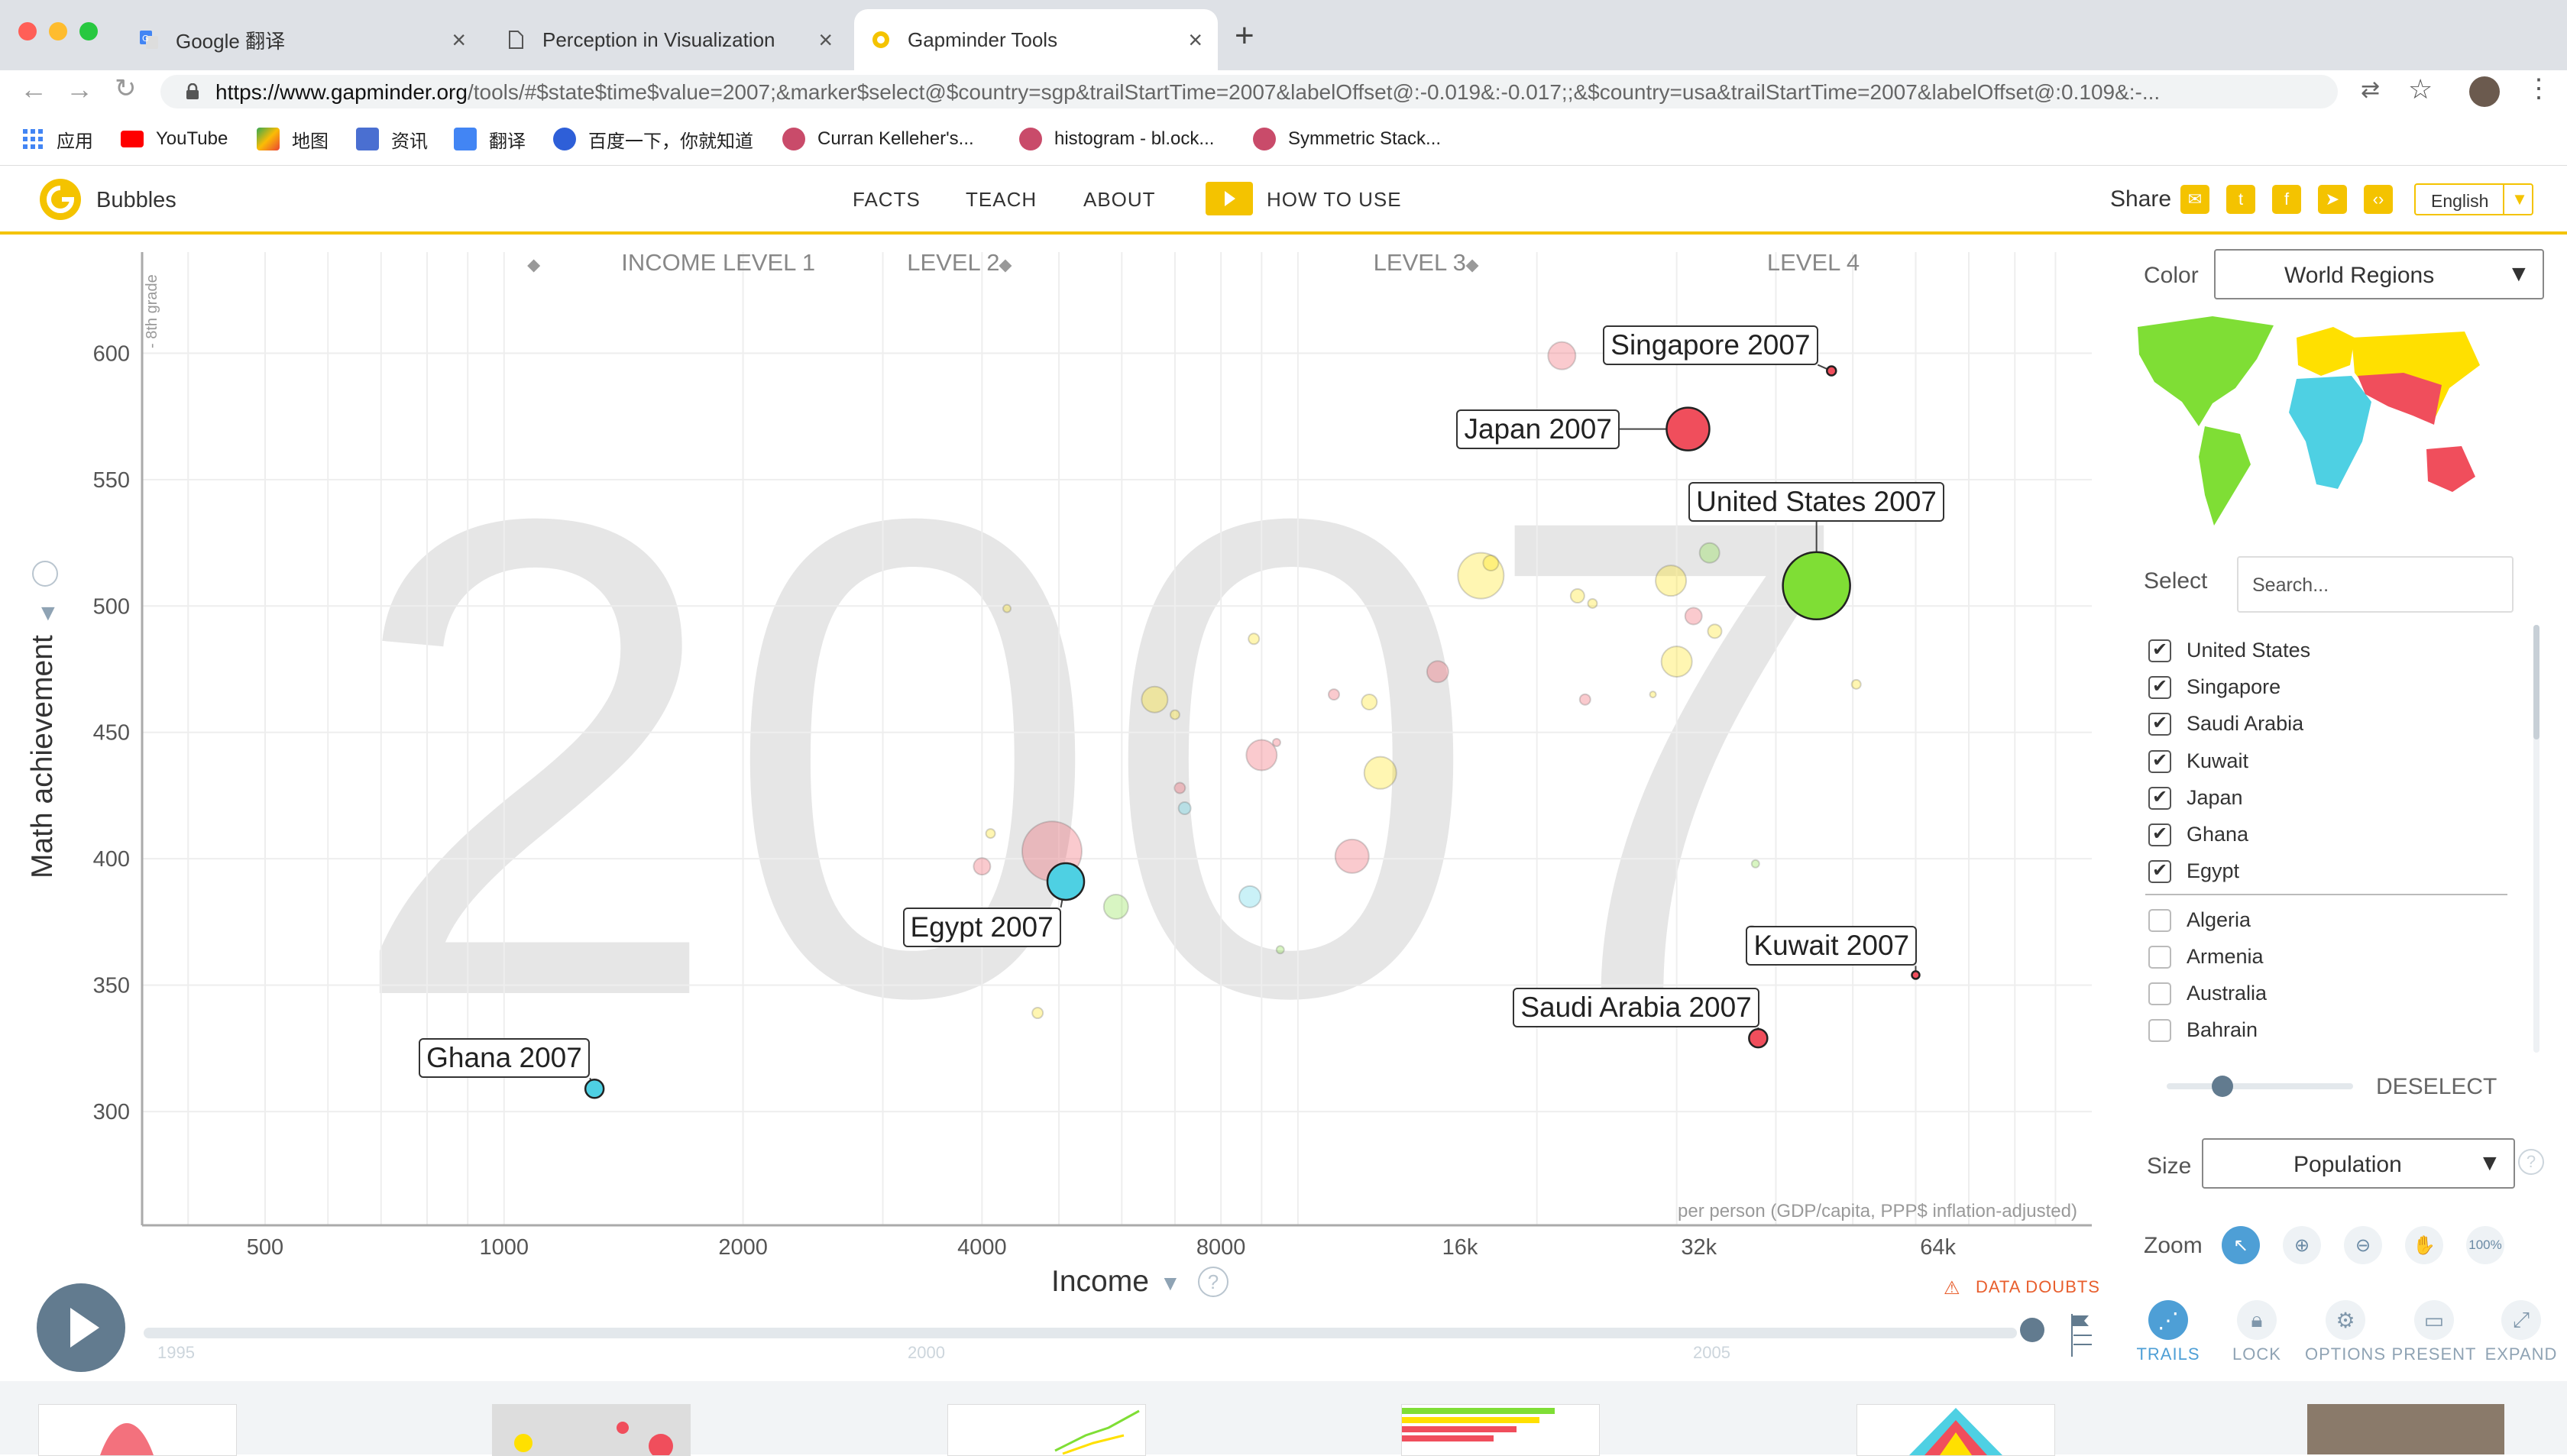 This screenshot has height=1456, width=2567. Describe the element at coordinates (2257, 1354) in the screenshot. I see `lock-button: LOCK` at that location.